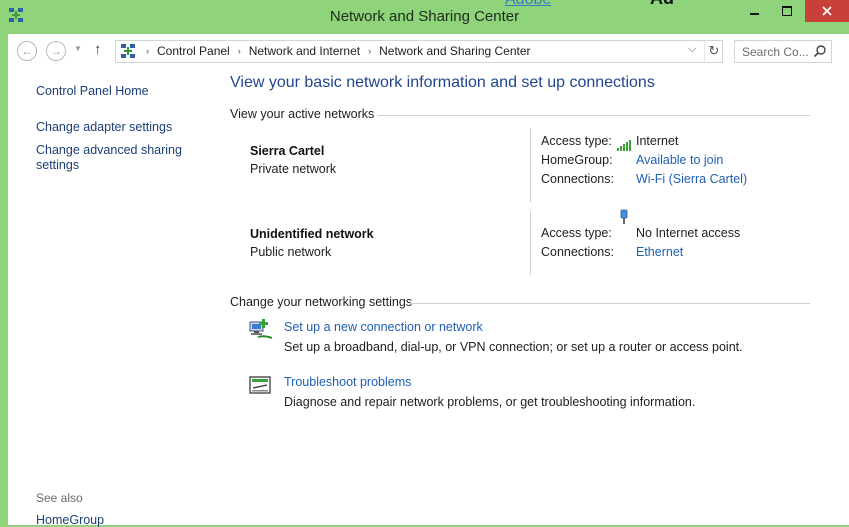 The image size is (849, 527). What do you see at coordinates (321, 302) in the screenshot?
I see `settings-heading: Change your networking settings` at bounding box center [321, 302].